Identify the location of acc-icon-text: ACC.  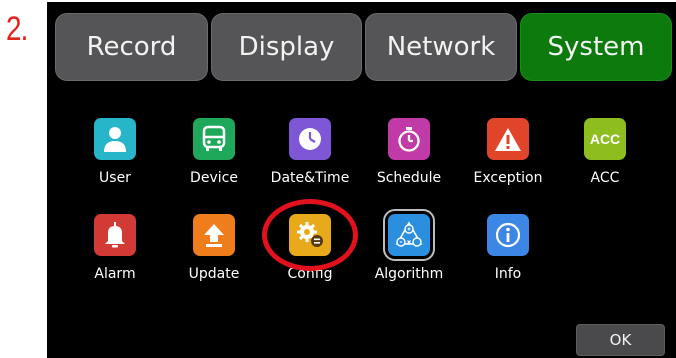
(605, 139).